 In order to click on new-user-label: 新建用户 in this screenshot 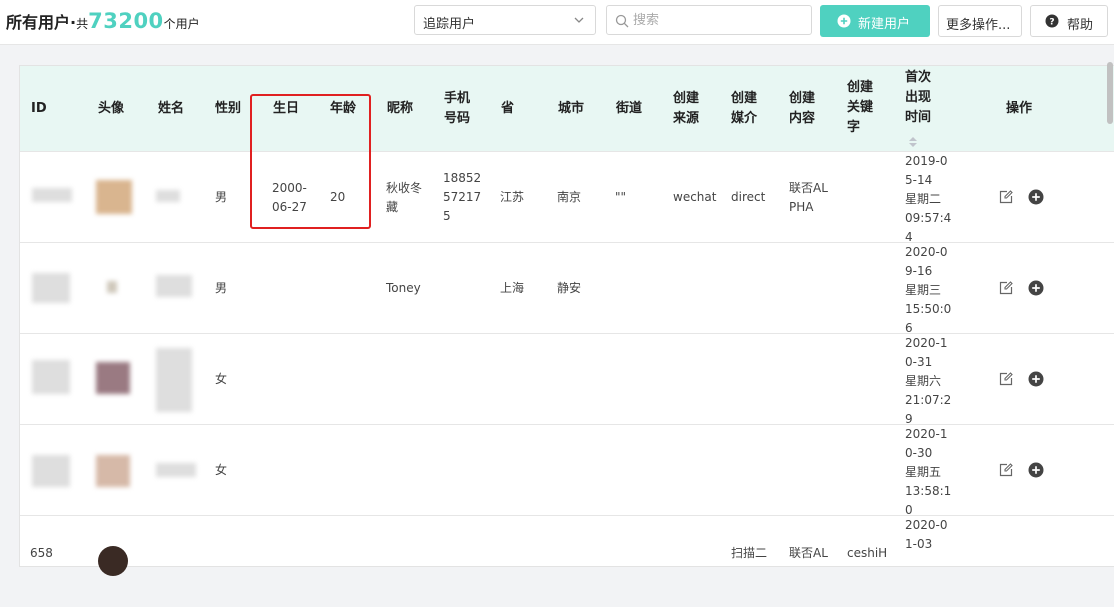, I will do `click(884, 24)`.